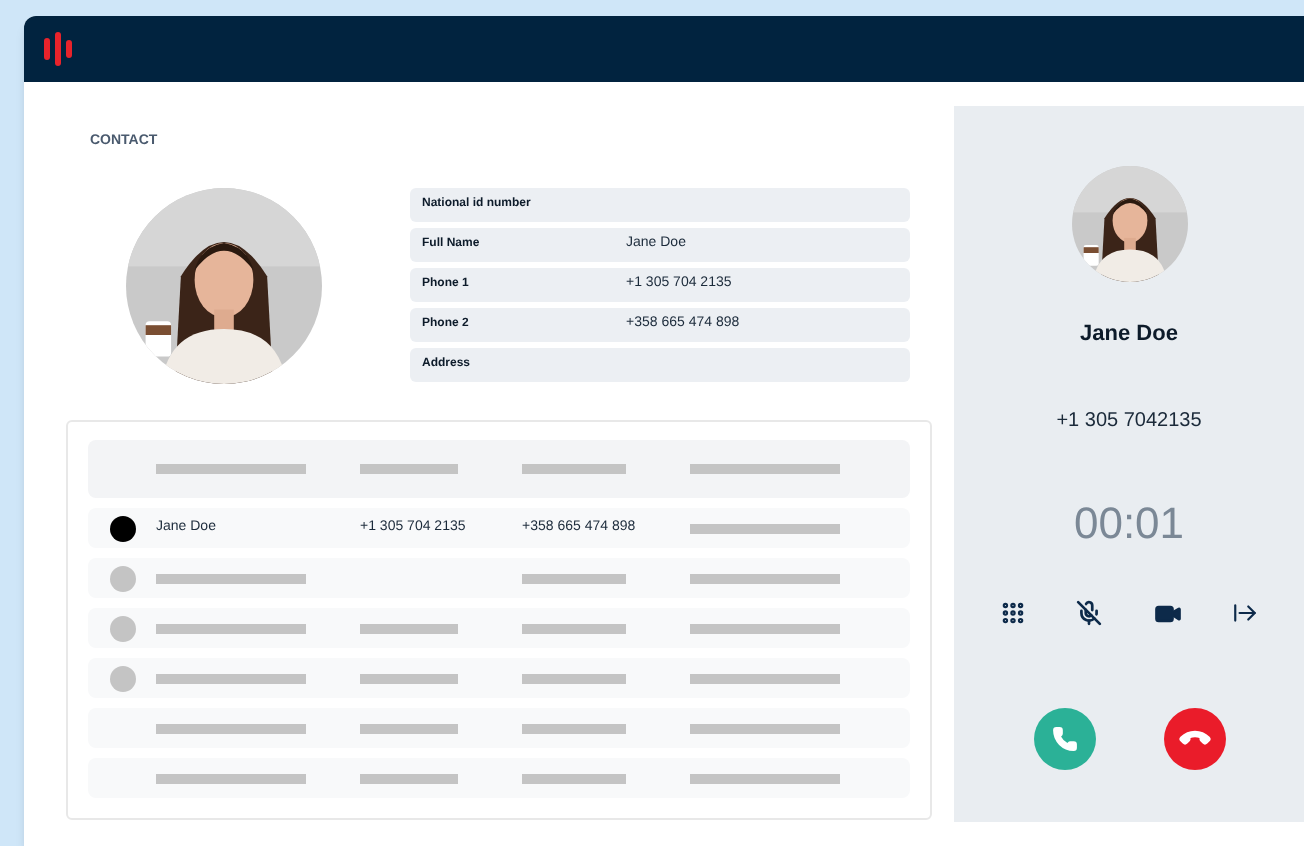 Image resolution: width=1304 pixels, height=846 pixels. What do you see at coordinates (1012, 612) in the screenshot?
I see `keypad-icon` at bounding box center [1012, 612].